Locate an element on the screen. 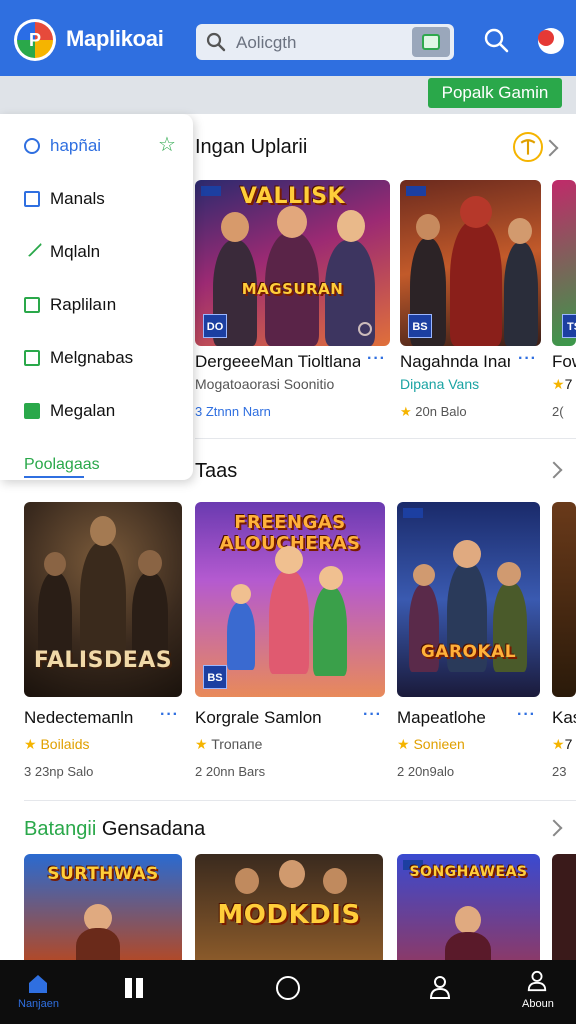  app-title: Maplikoai is located at coordinates (115, 38).